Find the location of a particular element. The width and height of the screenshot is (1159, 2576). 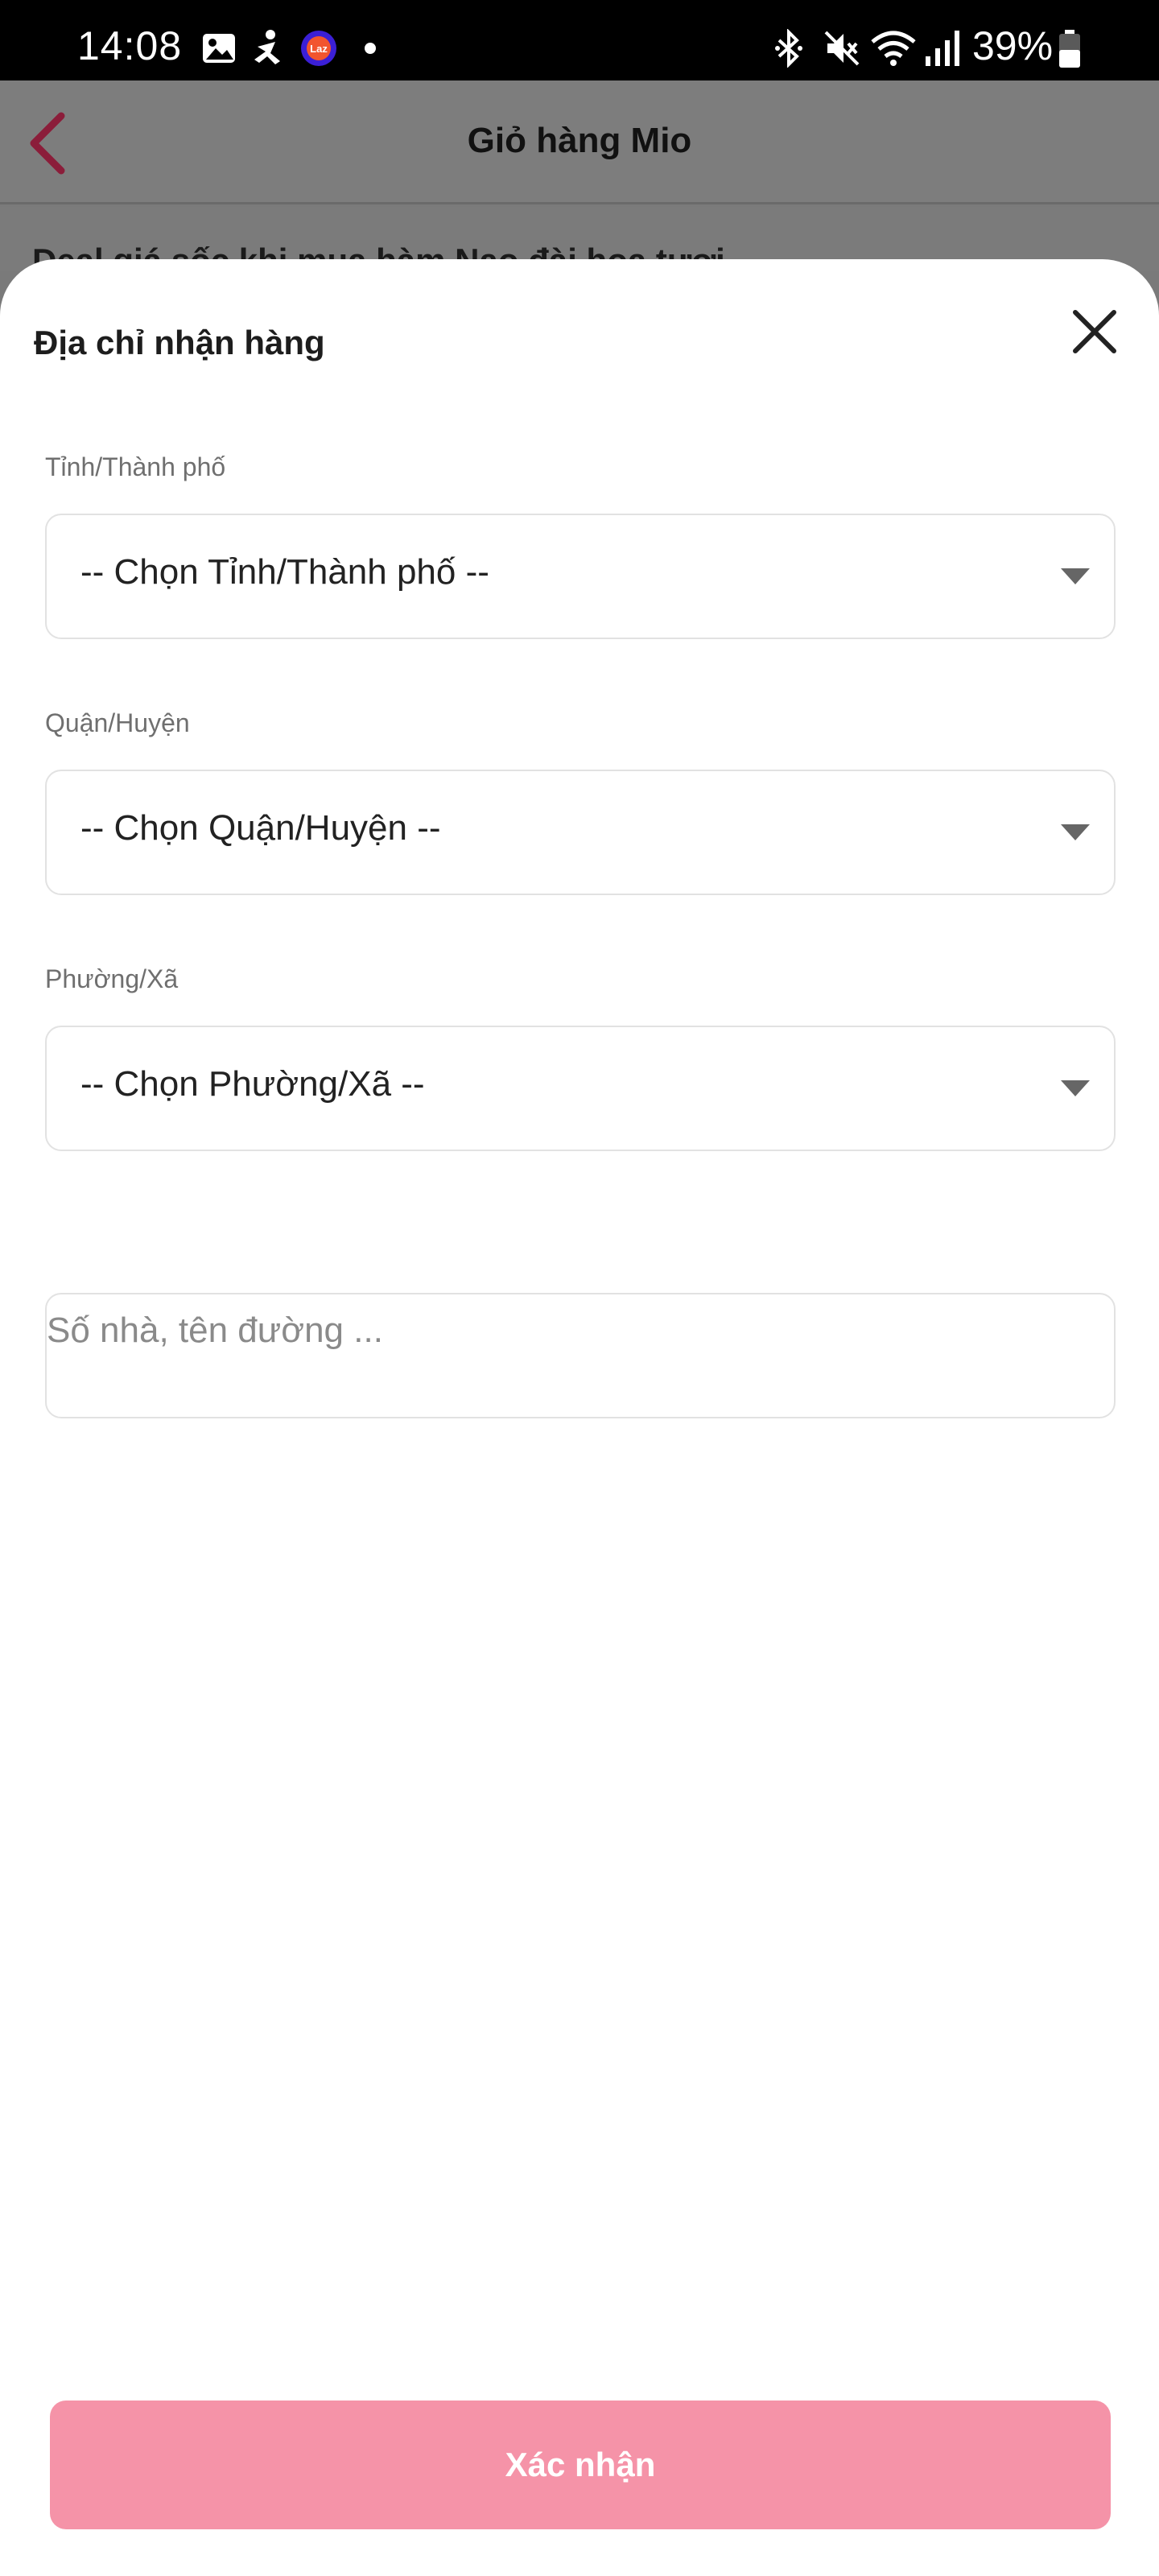

sheet-title: Địa chỉ nhận hàng is located at coordinates (179, 342).